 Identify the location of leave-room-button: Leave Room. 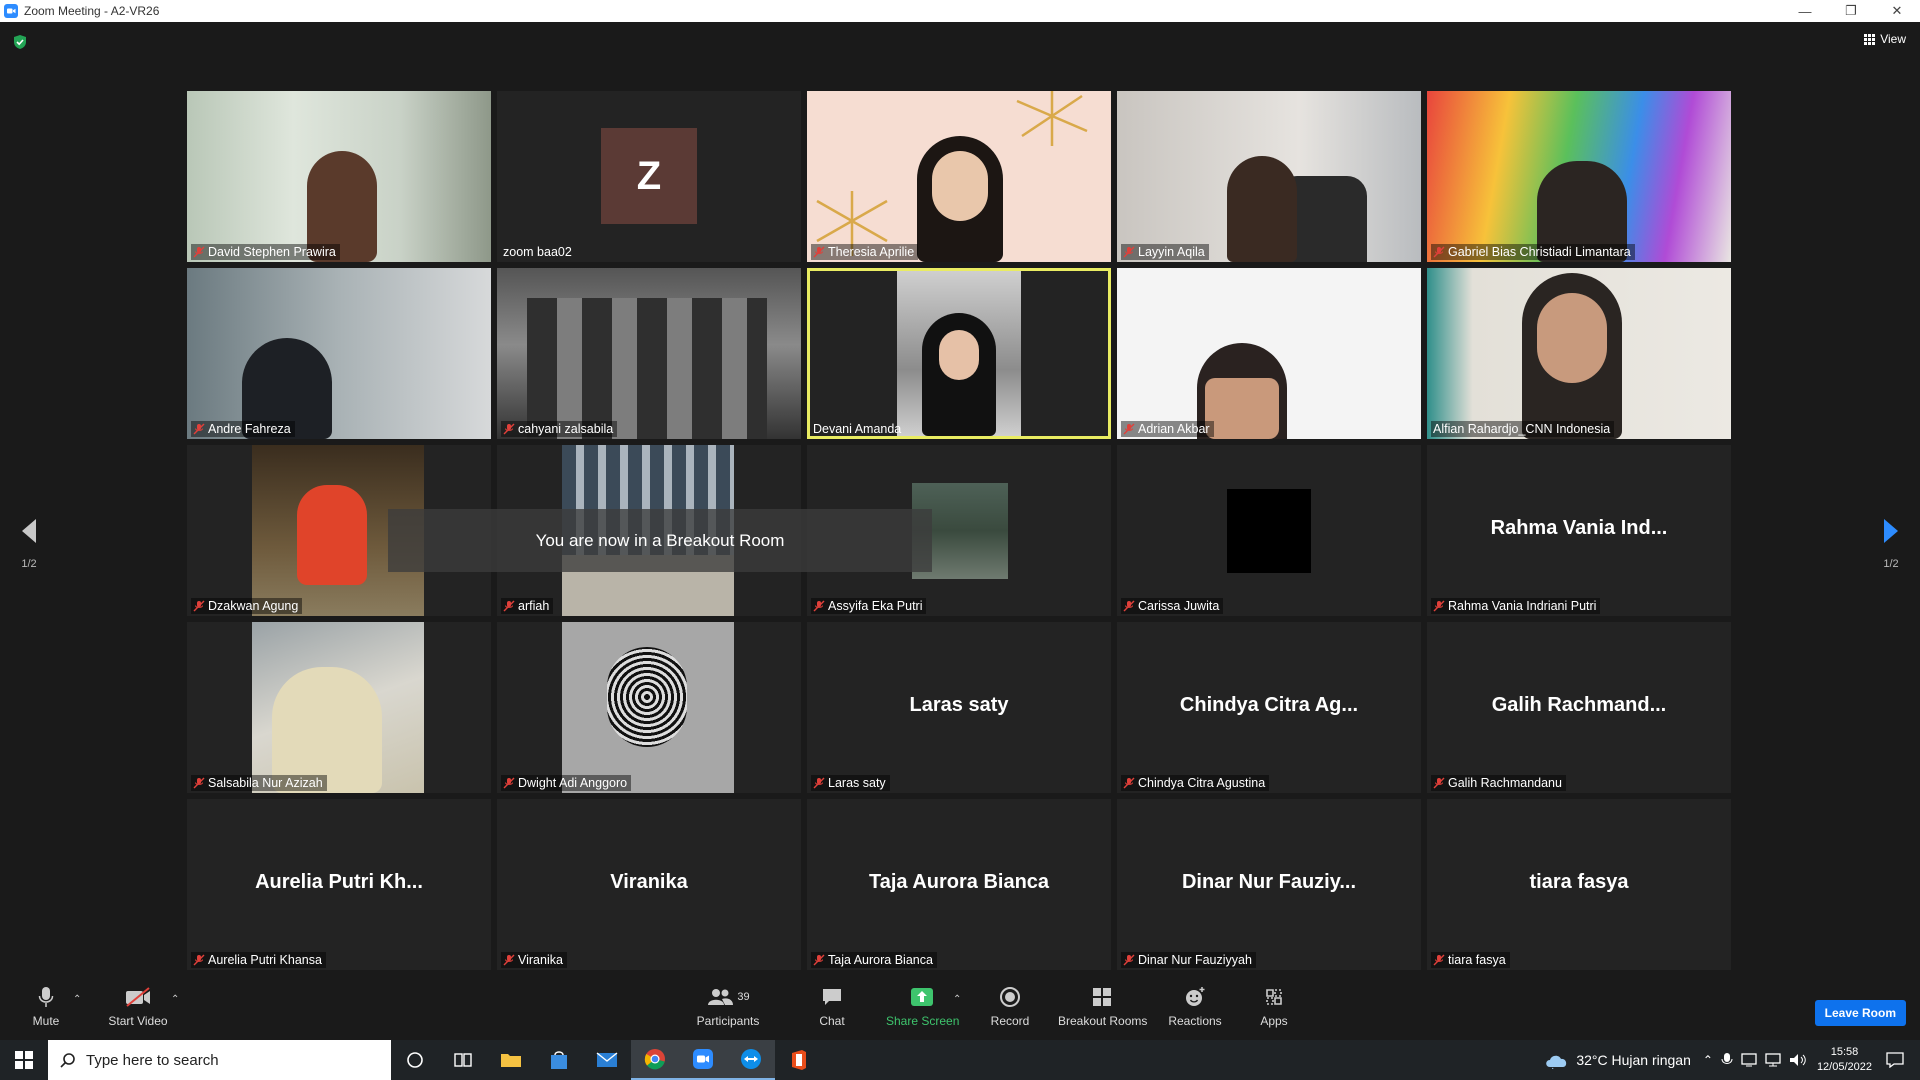
(1860, 1013).